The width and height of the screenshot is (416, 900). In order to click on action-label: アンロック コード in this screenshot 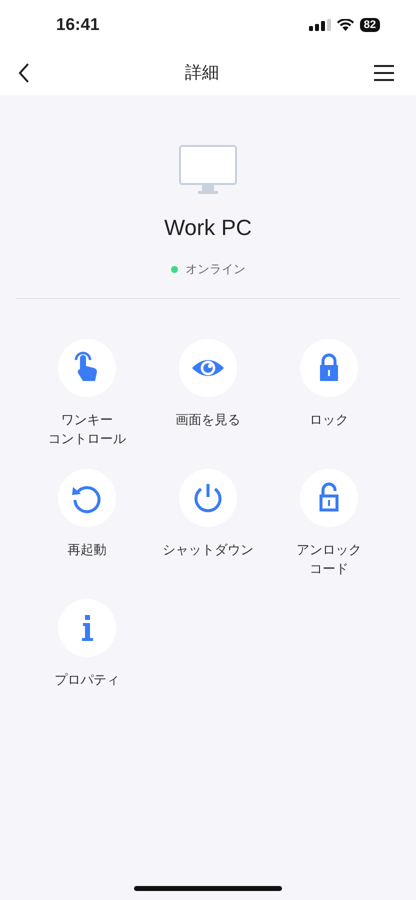, I will do `click(329, 560)`.